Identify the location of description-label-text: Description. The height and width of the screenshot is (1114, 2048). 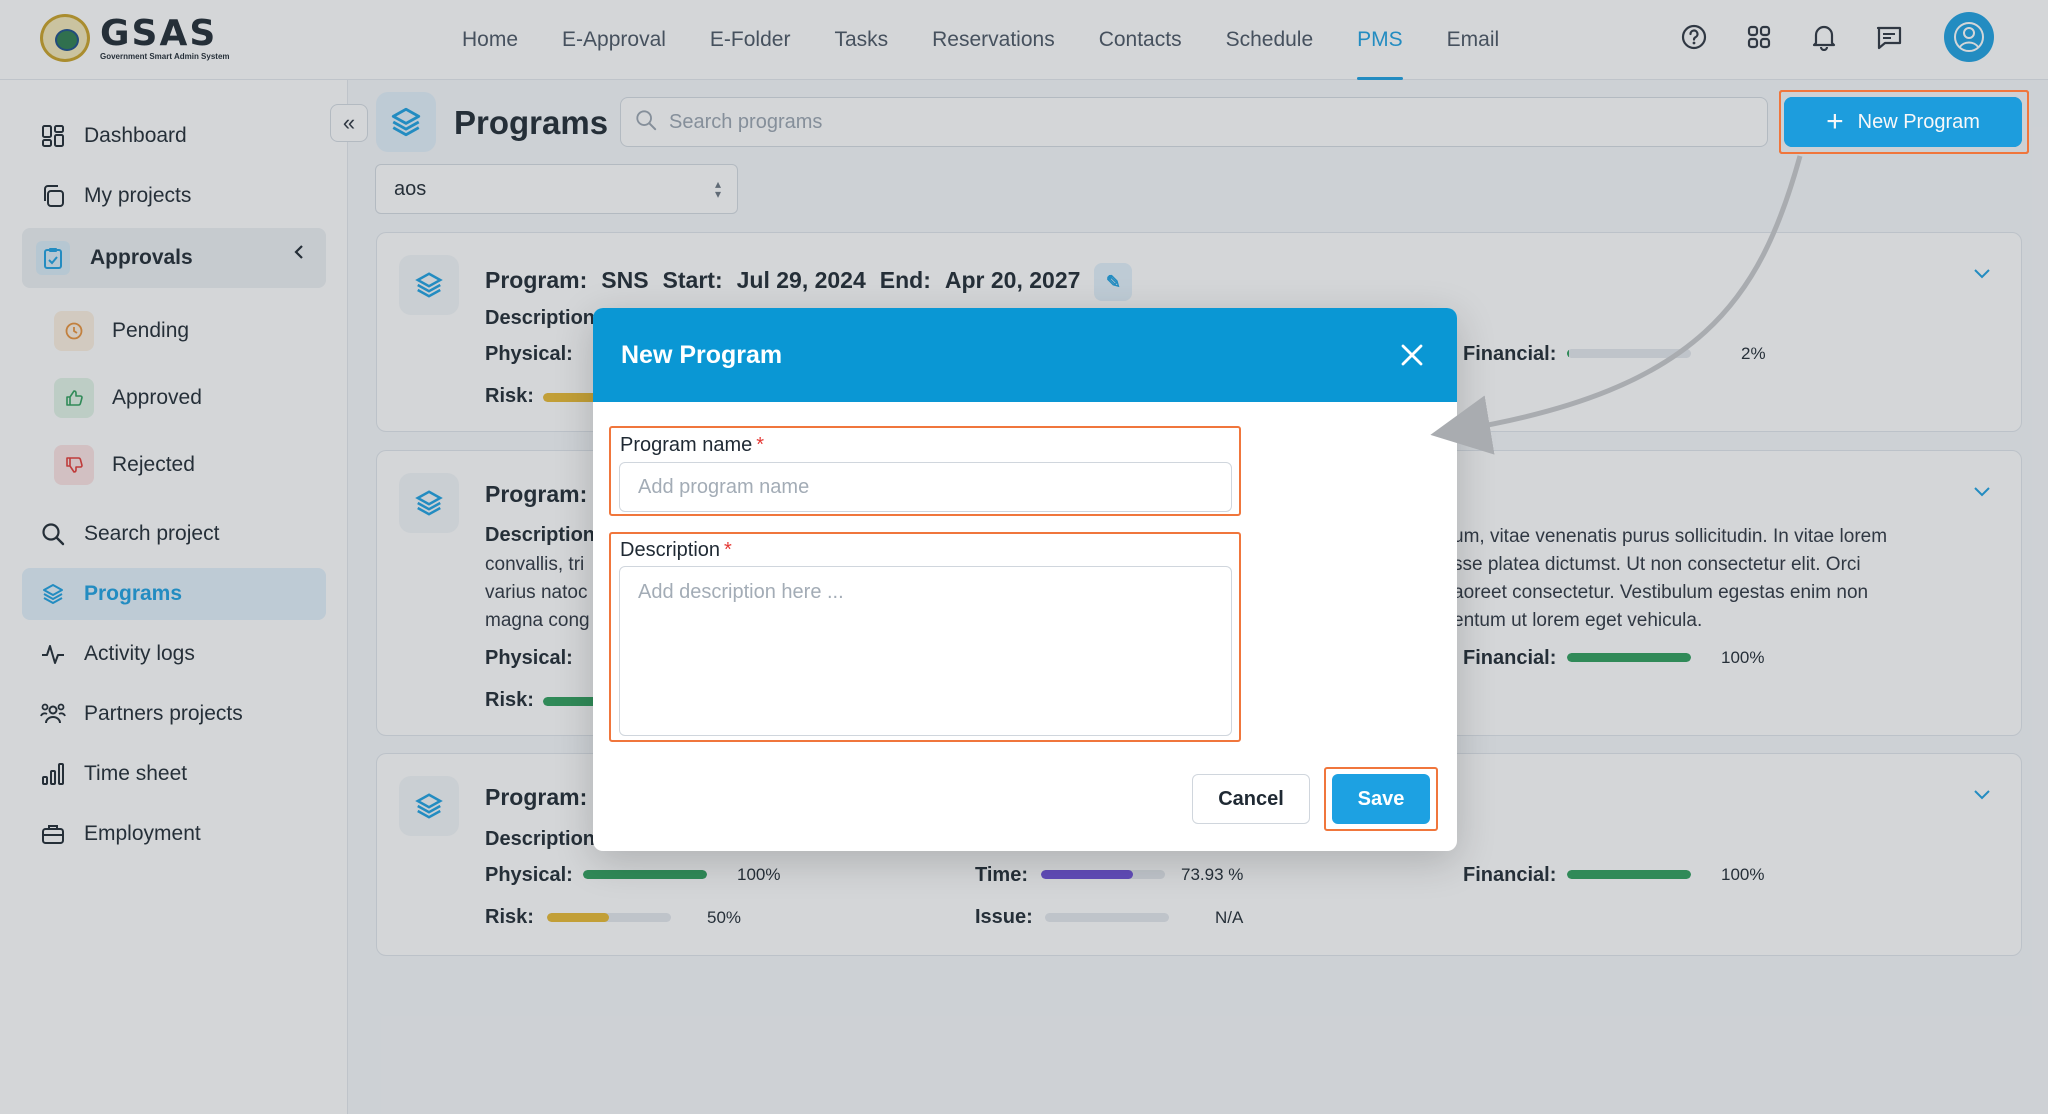
(670, 550).